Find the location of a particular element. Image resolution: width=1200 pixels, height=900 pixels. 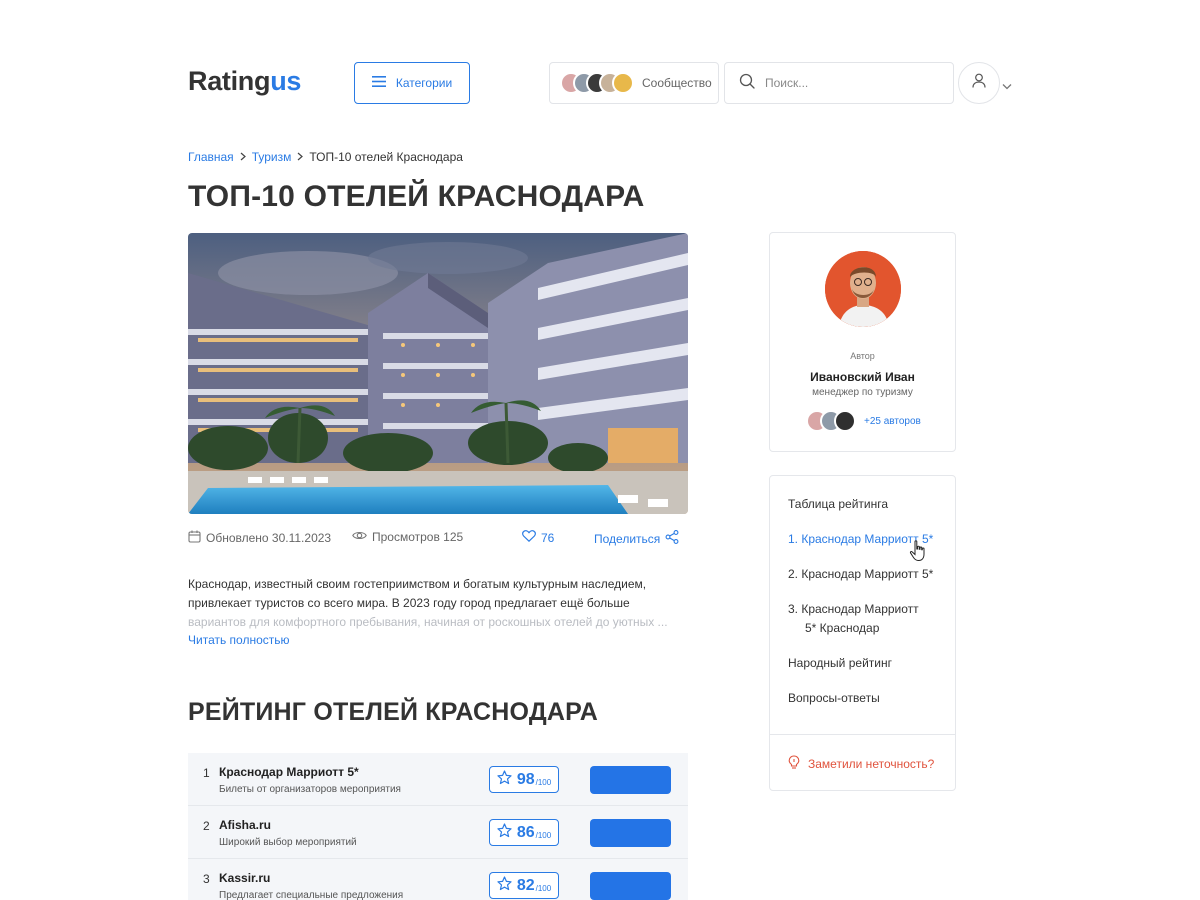

categories-label: Категории is located at coordinates (424, 83).